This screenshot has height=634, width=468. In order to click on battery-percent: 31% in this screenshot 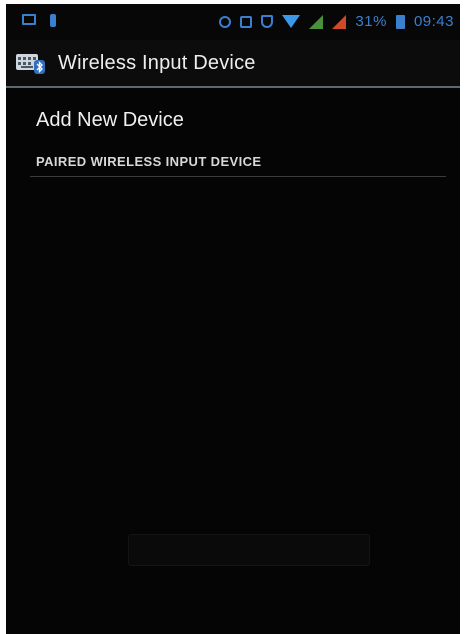, I will do `click(371, 21)`.